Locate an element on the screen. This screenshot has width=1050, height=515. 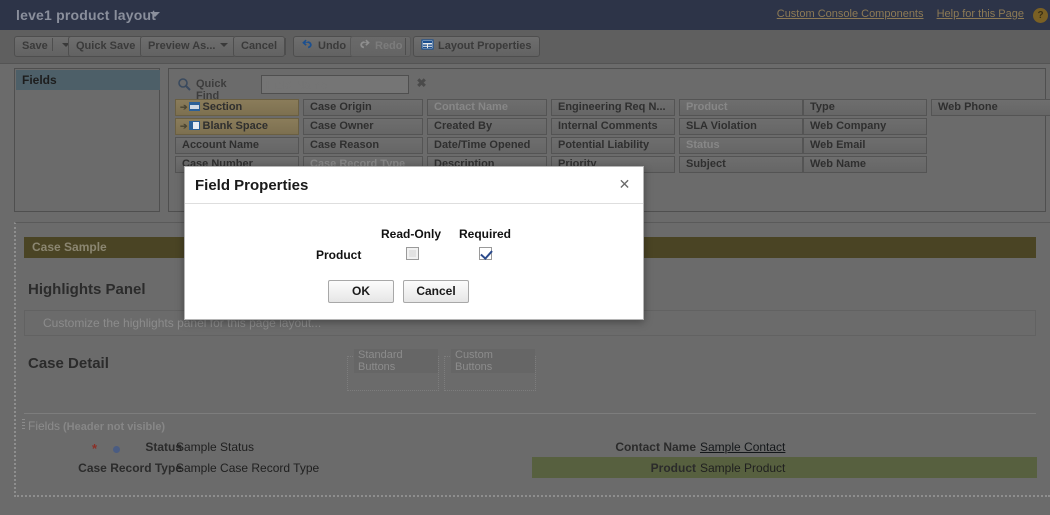
palette-item-product: Product is located at coordinates (741, 107).